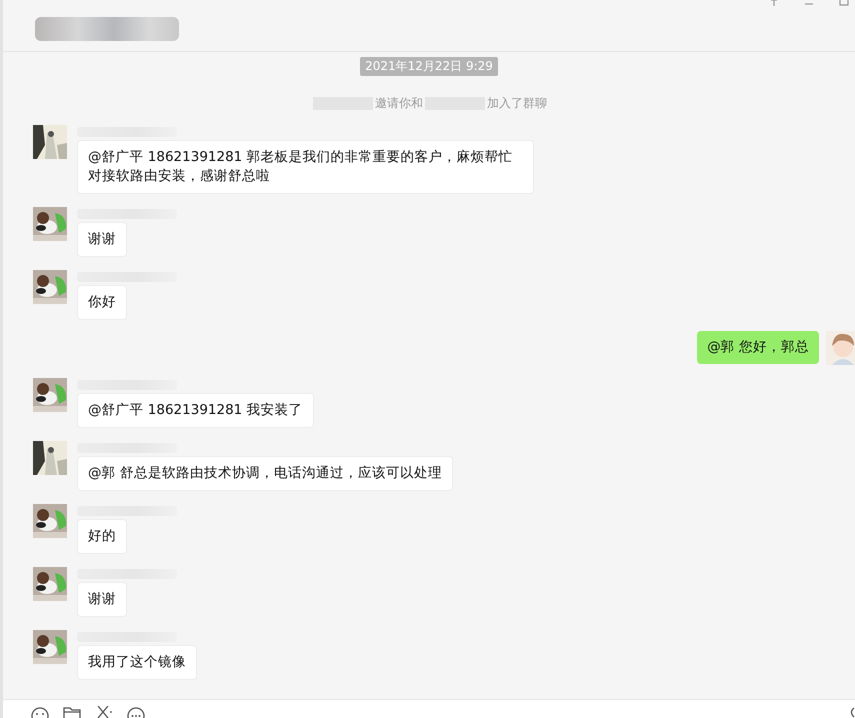 Image resolution: width=855 pixels, height=718 pixels. I want to click on message-bubble: 我用了这个镜像, so click(137, 662).